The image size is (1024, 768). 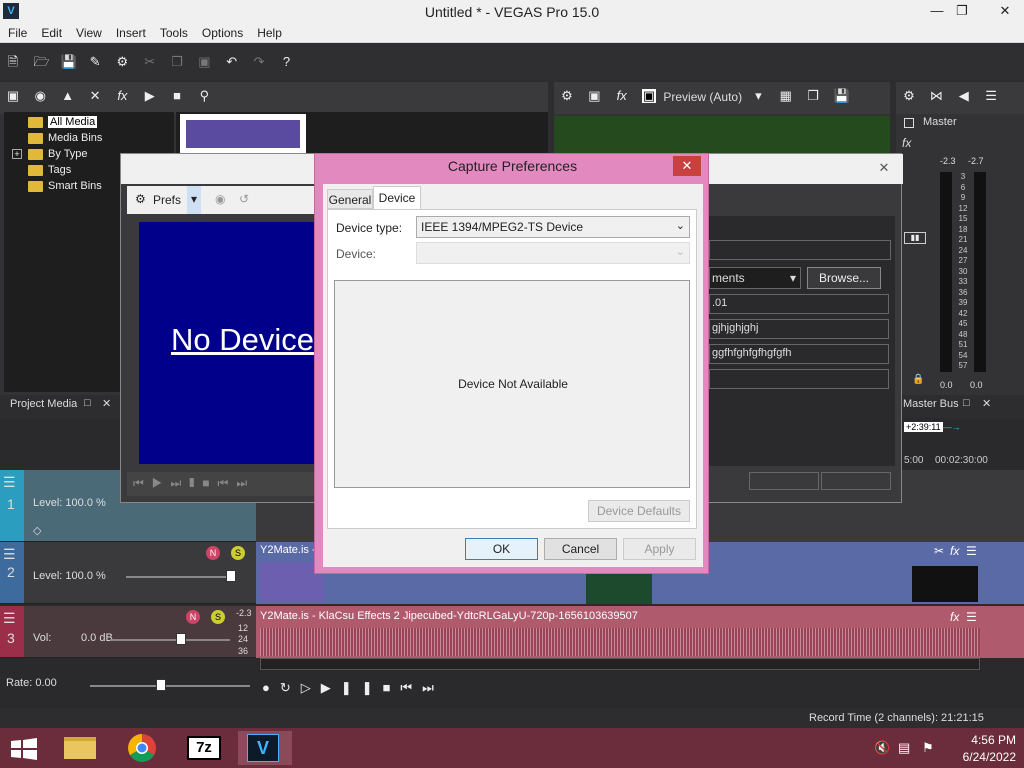 I want to click on level-slider, so click(x=181, y=577).